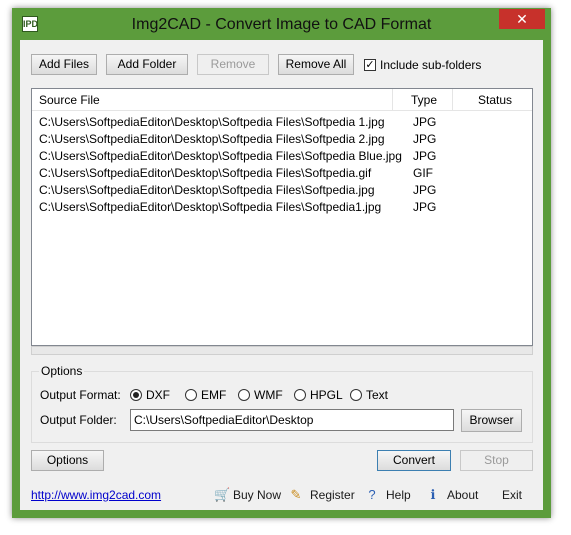 The height and width of the screenshot is (535, 571). Describe the element at coordinates (512, 495) in the screenshot. I see `exit-link: Exit` at that location.